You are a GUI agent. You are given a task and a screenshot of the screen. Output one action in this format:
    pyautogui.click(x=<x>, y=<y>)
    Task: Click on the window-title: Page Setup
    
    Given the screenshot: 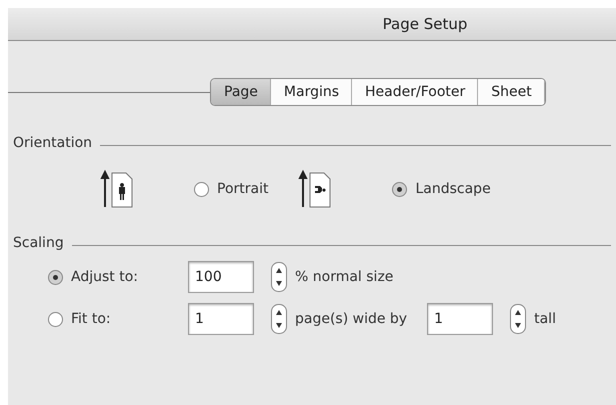 What is the action you would take?
    pyautogui.click(x=425, y=24)
    